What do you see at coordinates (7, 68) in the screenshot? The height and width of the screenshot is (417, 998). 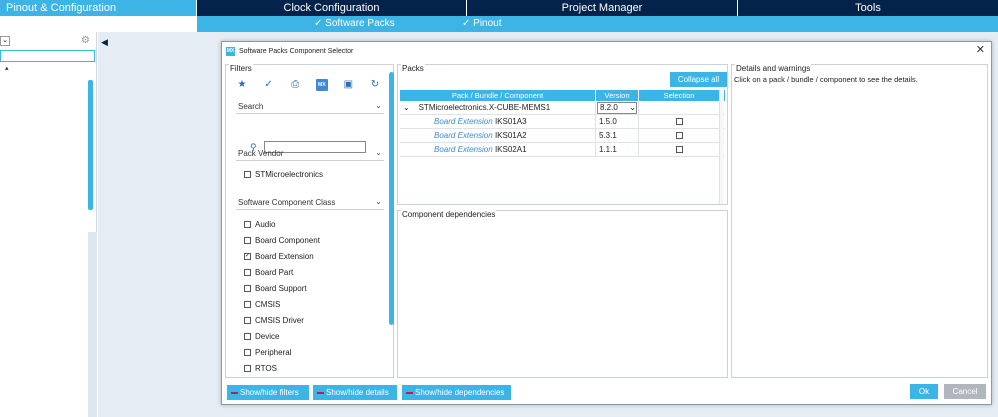 I see `sort-icon: ▴` at bounding box center [7, 68].